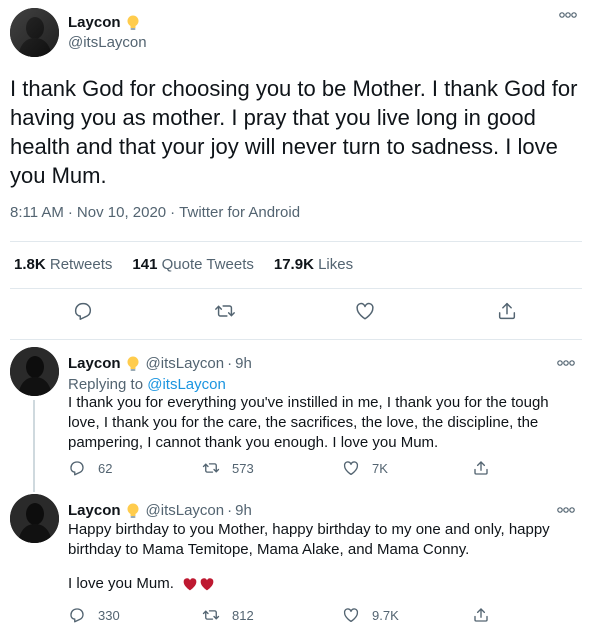  What do you see at coordinates (288, 469) in the screenshot?
I see `reply-actions: 62 573 7K` at bounding box center [288, 469].